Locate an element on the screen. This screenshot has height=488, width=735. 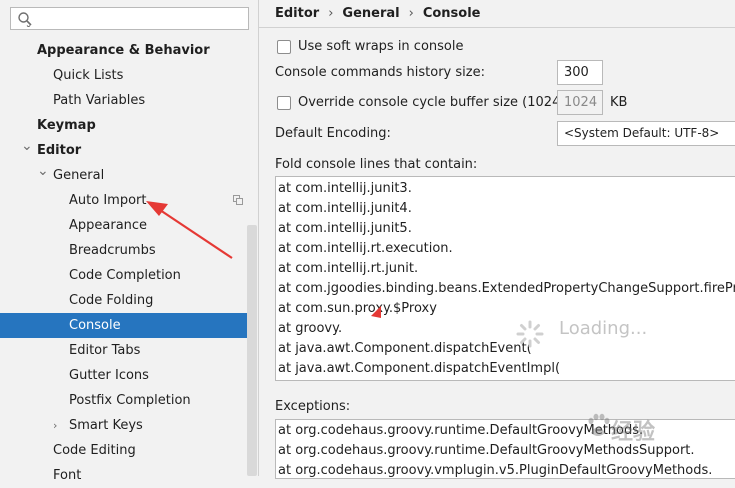
sidebar-item-label: Breadcrumbs is located at coordinates (112, 250).